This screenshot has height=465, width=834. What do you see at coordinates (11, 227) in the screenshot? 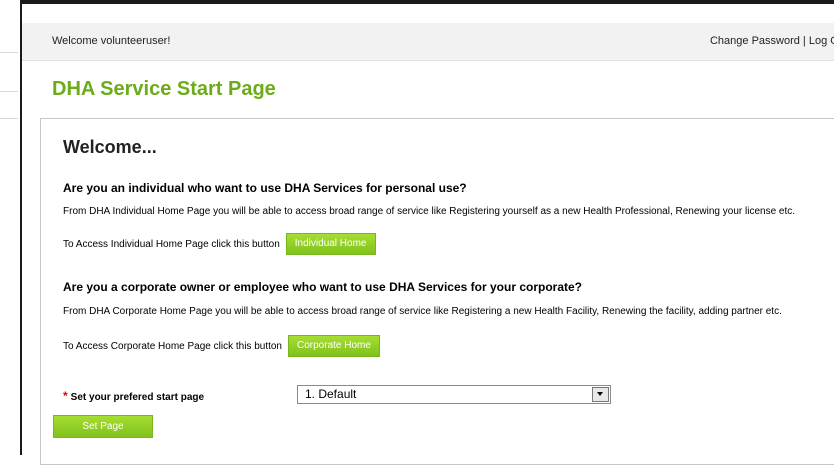
I see `window-left-edge` at bounding box center [11, 227].